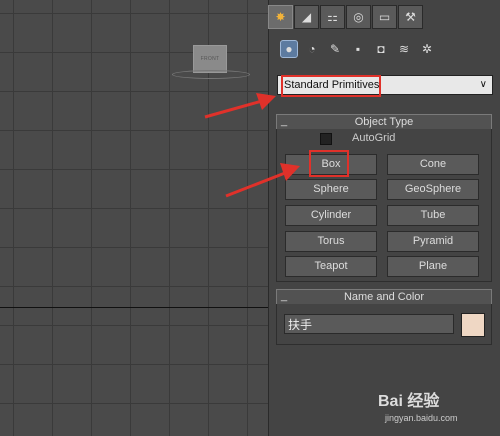  What do you see at coordinates (374, 138) in the screenshot?
I see `autogrid-label: AutoGrid` at bounding box center [374, 138].